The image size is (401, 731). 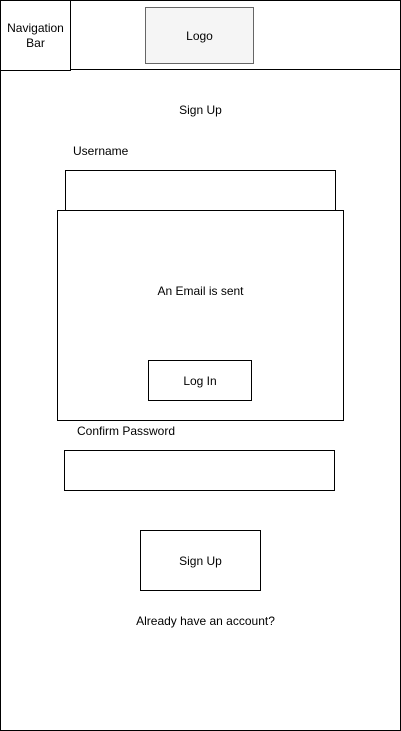 What do you see at coordinates (126, 431) in the screenshot?
I see `confirm-password-label: Confirm Password` at bounding box center [126, 431].